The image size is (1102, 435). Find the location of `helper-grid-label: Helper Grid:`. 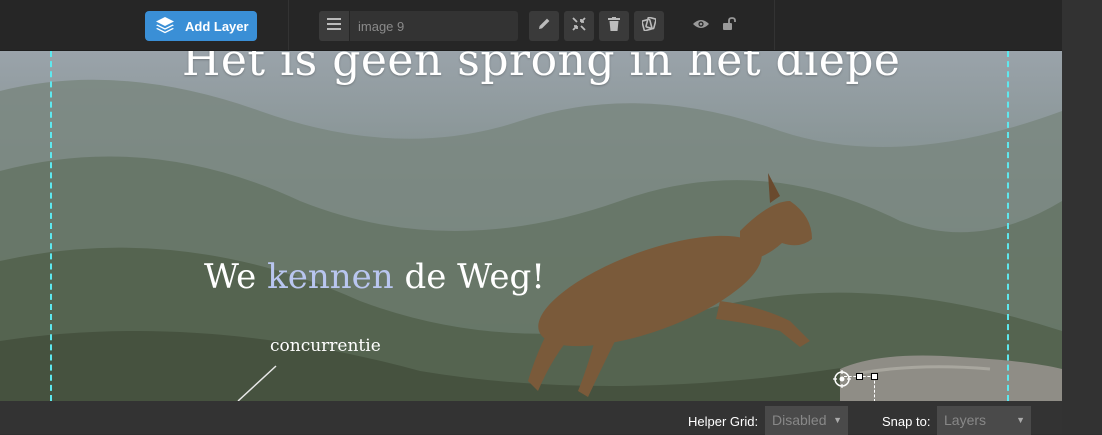

helper-grid-label: Helper Grid: is located at coordinates (723, 421).